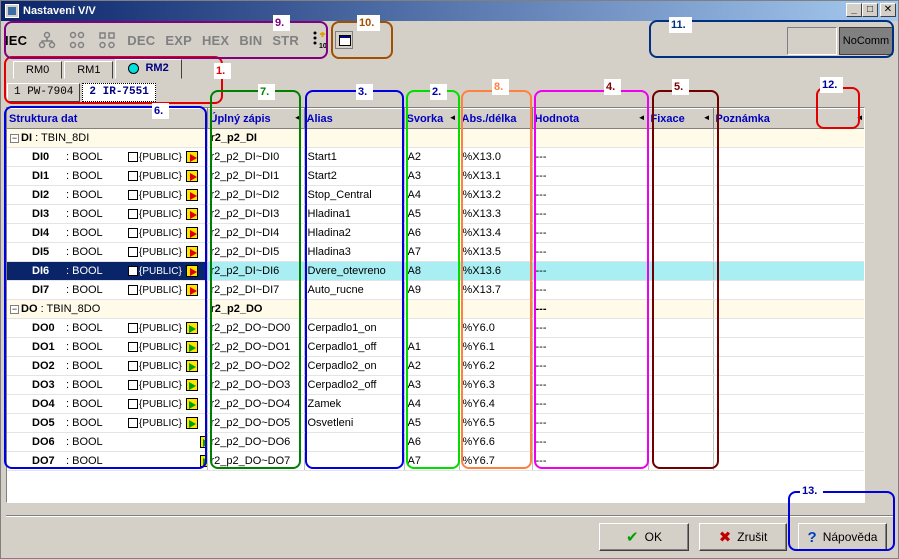 This screenshot has height=559, width=899. Describe the element at coordinates (496, 404) in the screenshot. I see `cell-abs: %Y6.4` at that location.